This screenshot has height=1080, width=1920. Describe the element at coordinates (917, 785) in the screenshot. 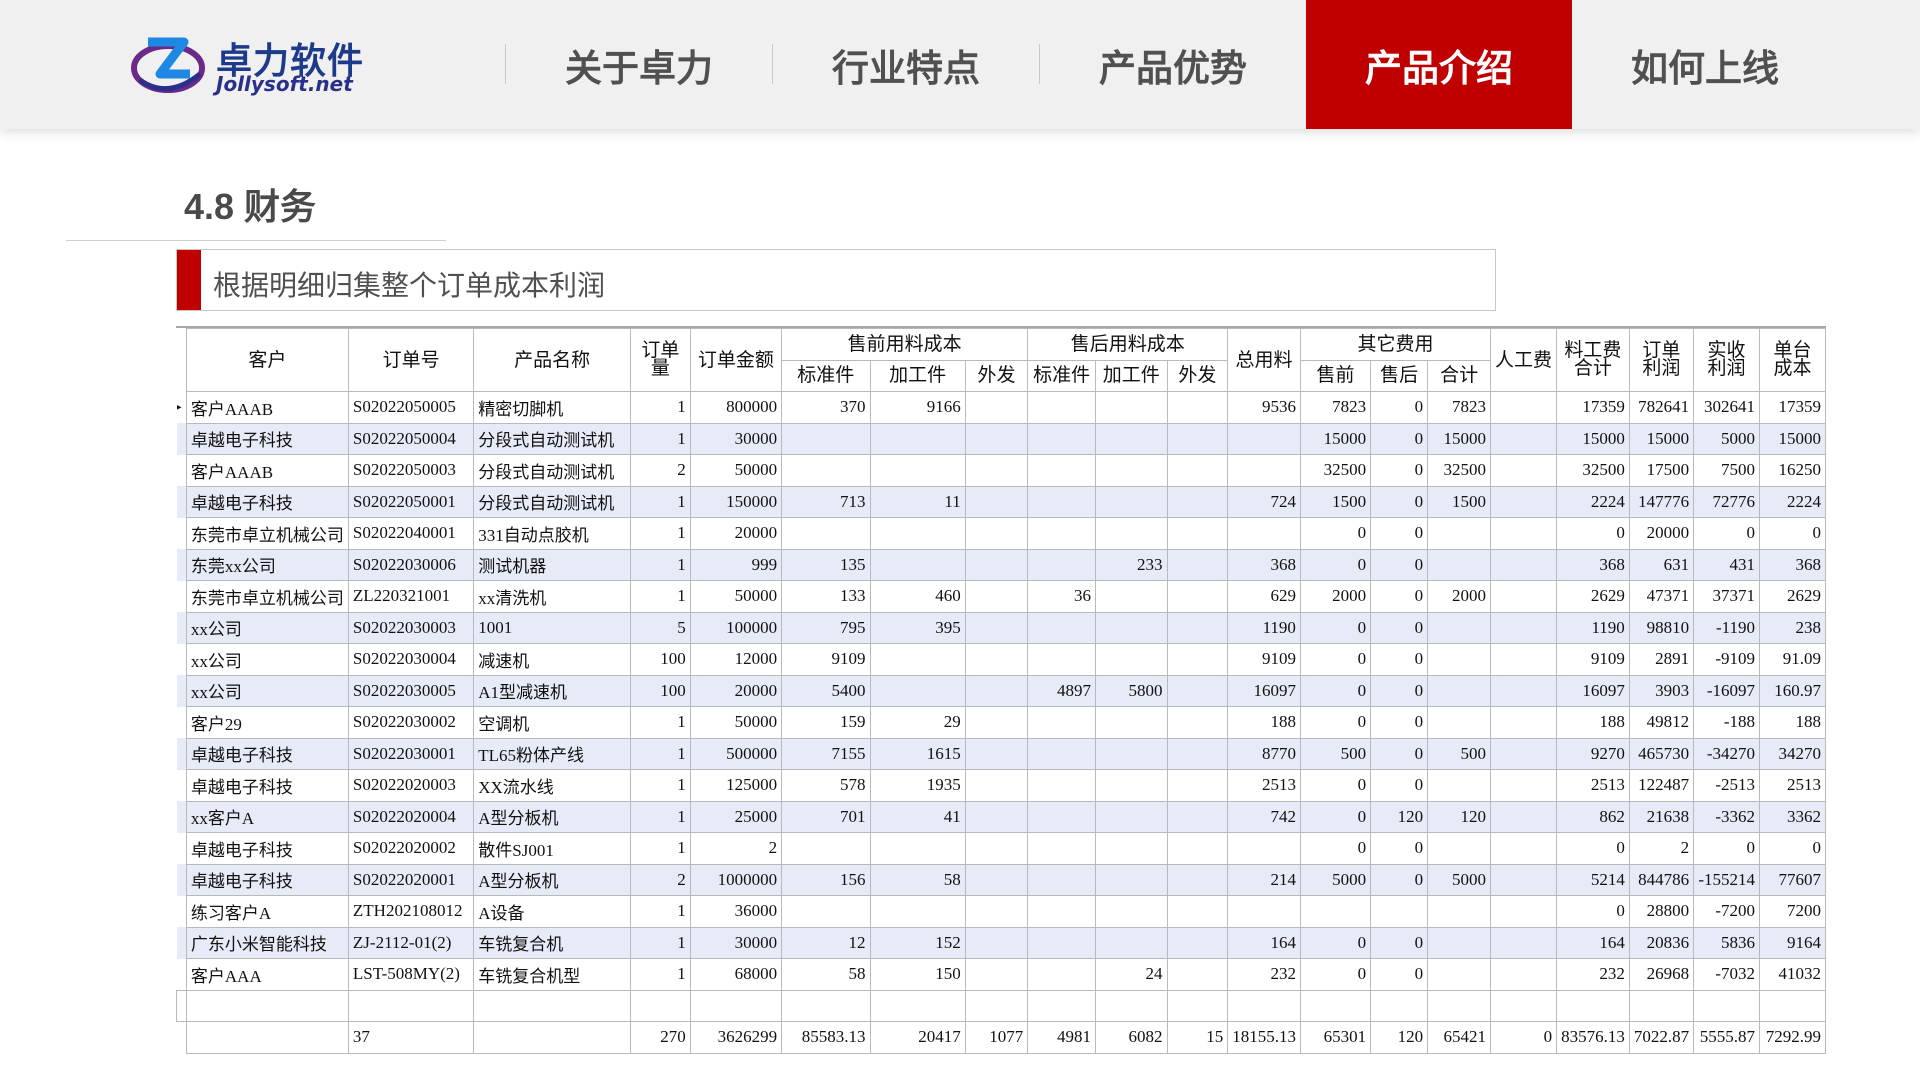

I see `table-cell: 1935` at that location.